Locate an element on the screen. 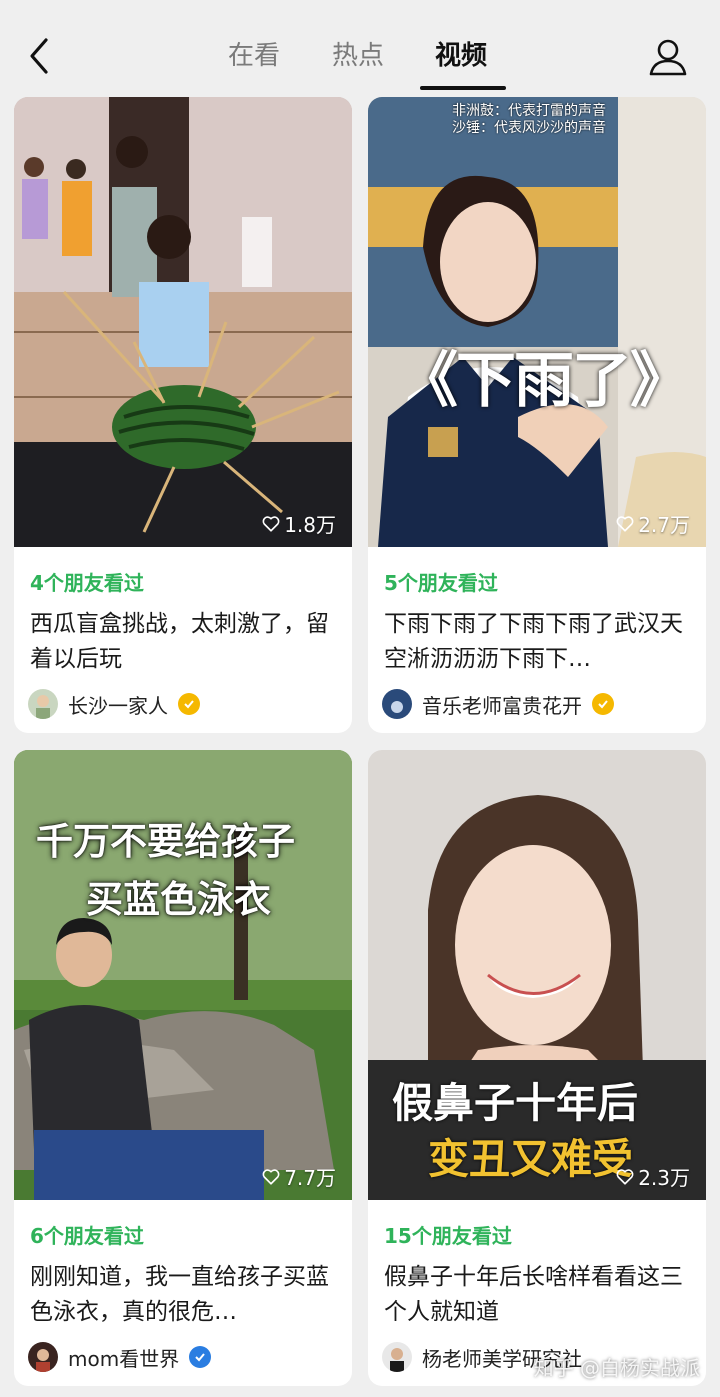 The image size is (720, 1397). user-icon is located at coordinates (668, 57).